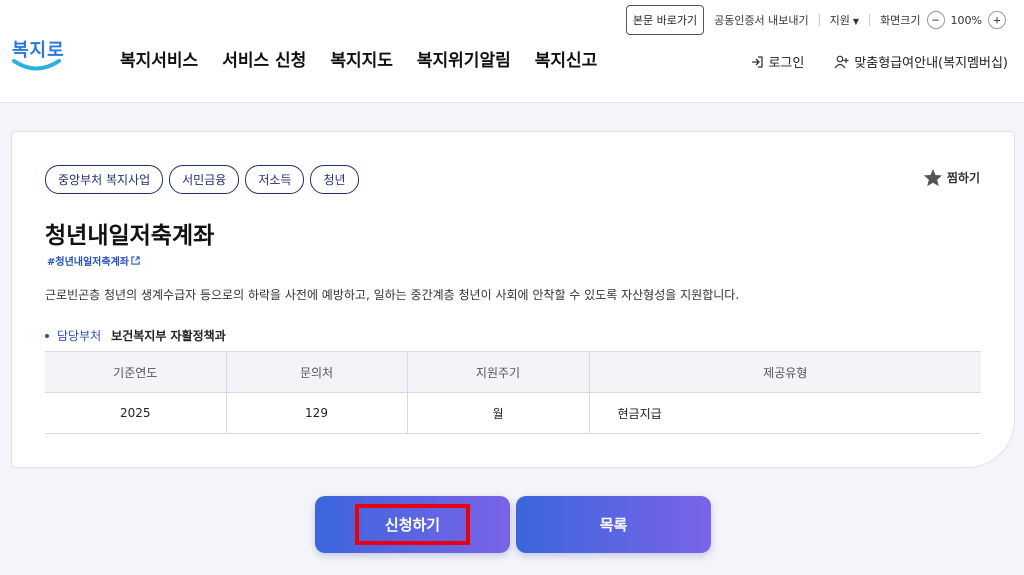  What do you see at coordinates (168, 336) in the screenshot?
I see `department-value: 보건복지부 자활정책과` at bounding box center [168, 336].